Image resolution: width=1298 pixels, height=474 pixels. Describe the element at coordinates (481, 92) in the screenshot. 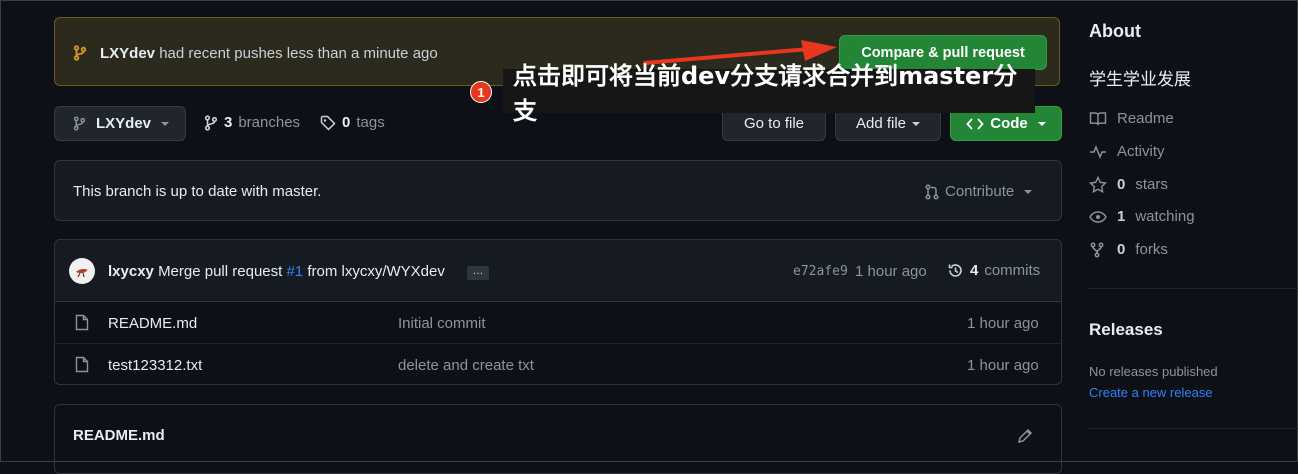

I see `annotation-step-badge: 1` at that location.